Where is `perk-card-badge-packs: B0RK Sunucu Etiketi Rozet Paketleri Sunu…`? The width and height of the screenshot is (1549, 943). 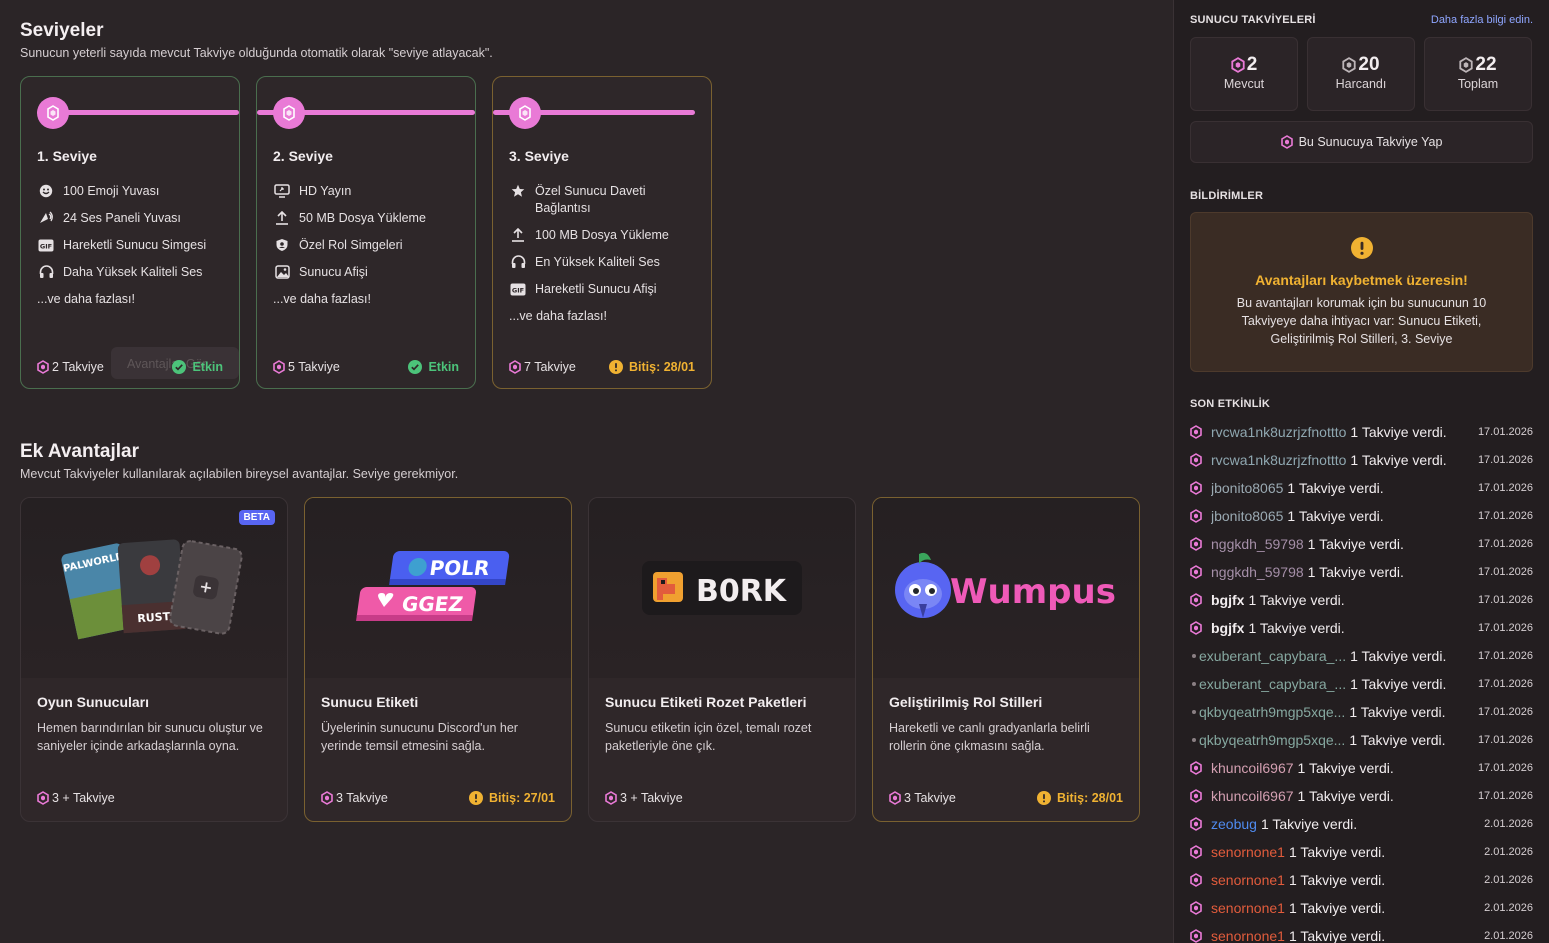
perk-card-badge-packs: B0RK Sunucu Etiketi Rozet Paketleri Sunu… is located at coordinates (722, 659).